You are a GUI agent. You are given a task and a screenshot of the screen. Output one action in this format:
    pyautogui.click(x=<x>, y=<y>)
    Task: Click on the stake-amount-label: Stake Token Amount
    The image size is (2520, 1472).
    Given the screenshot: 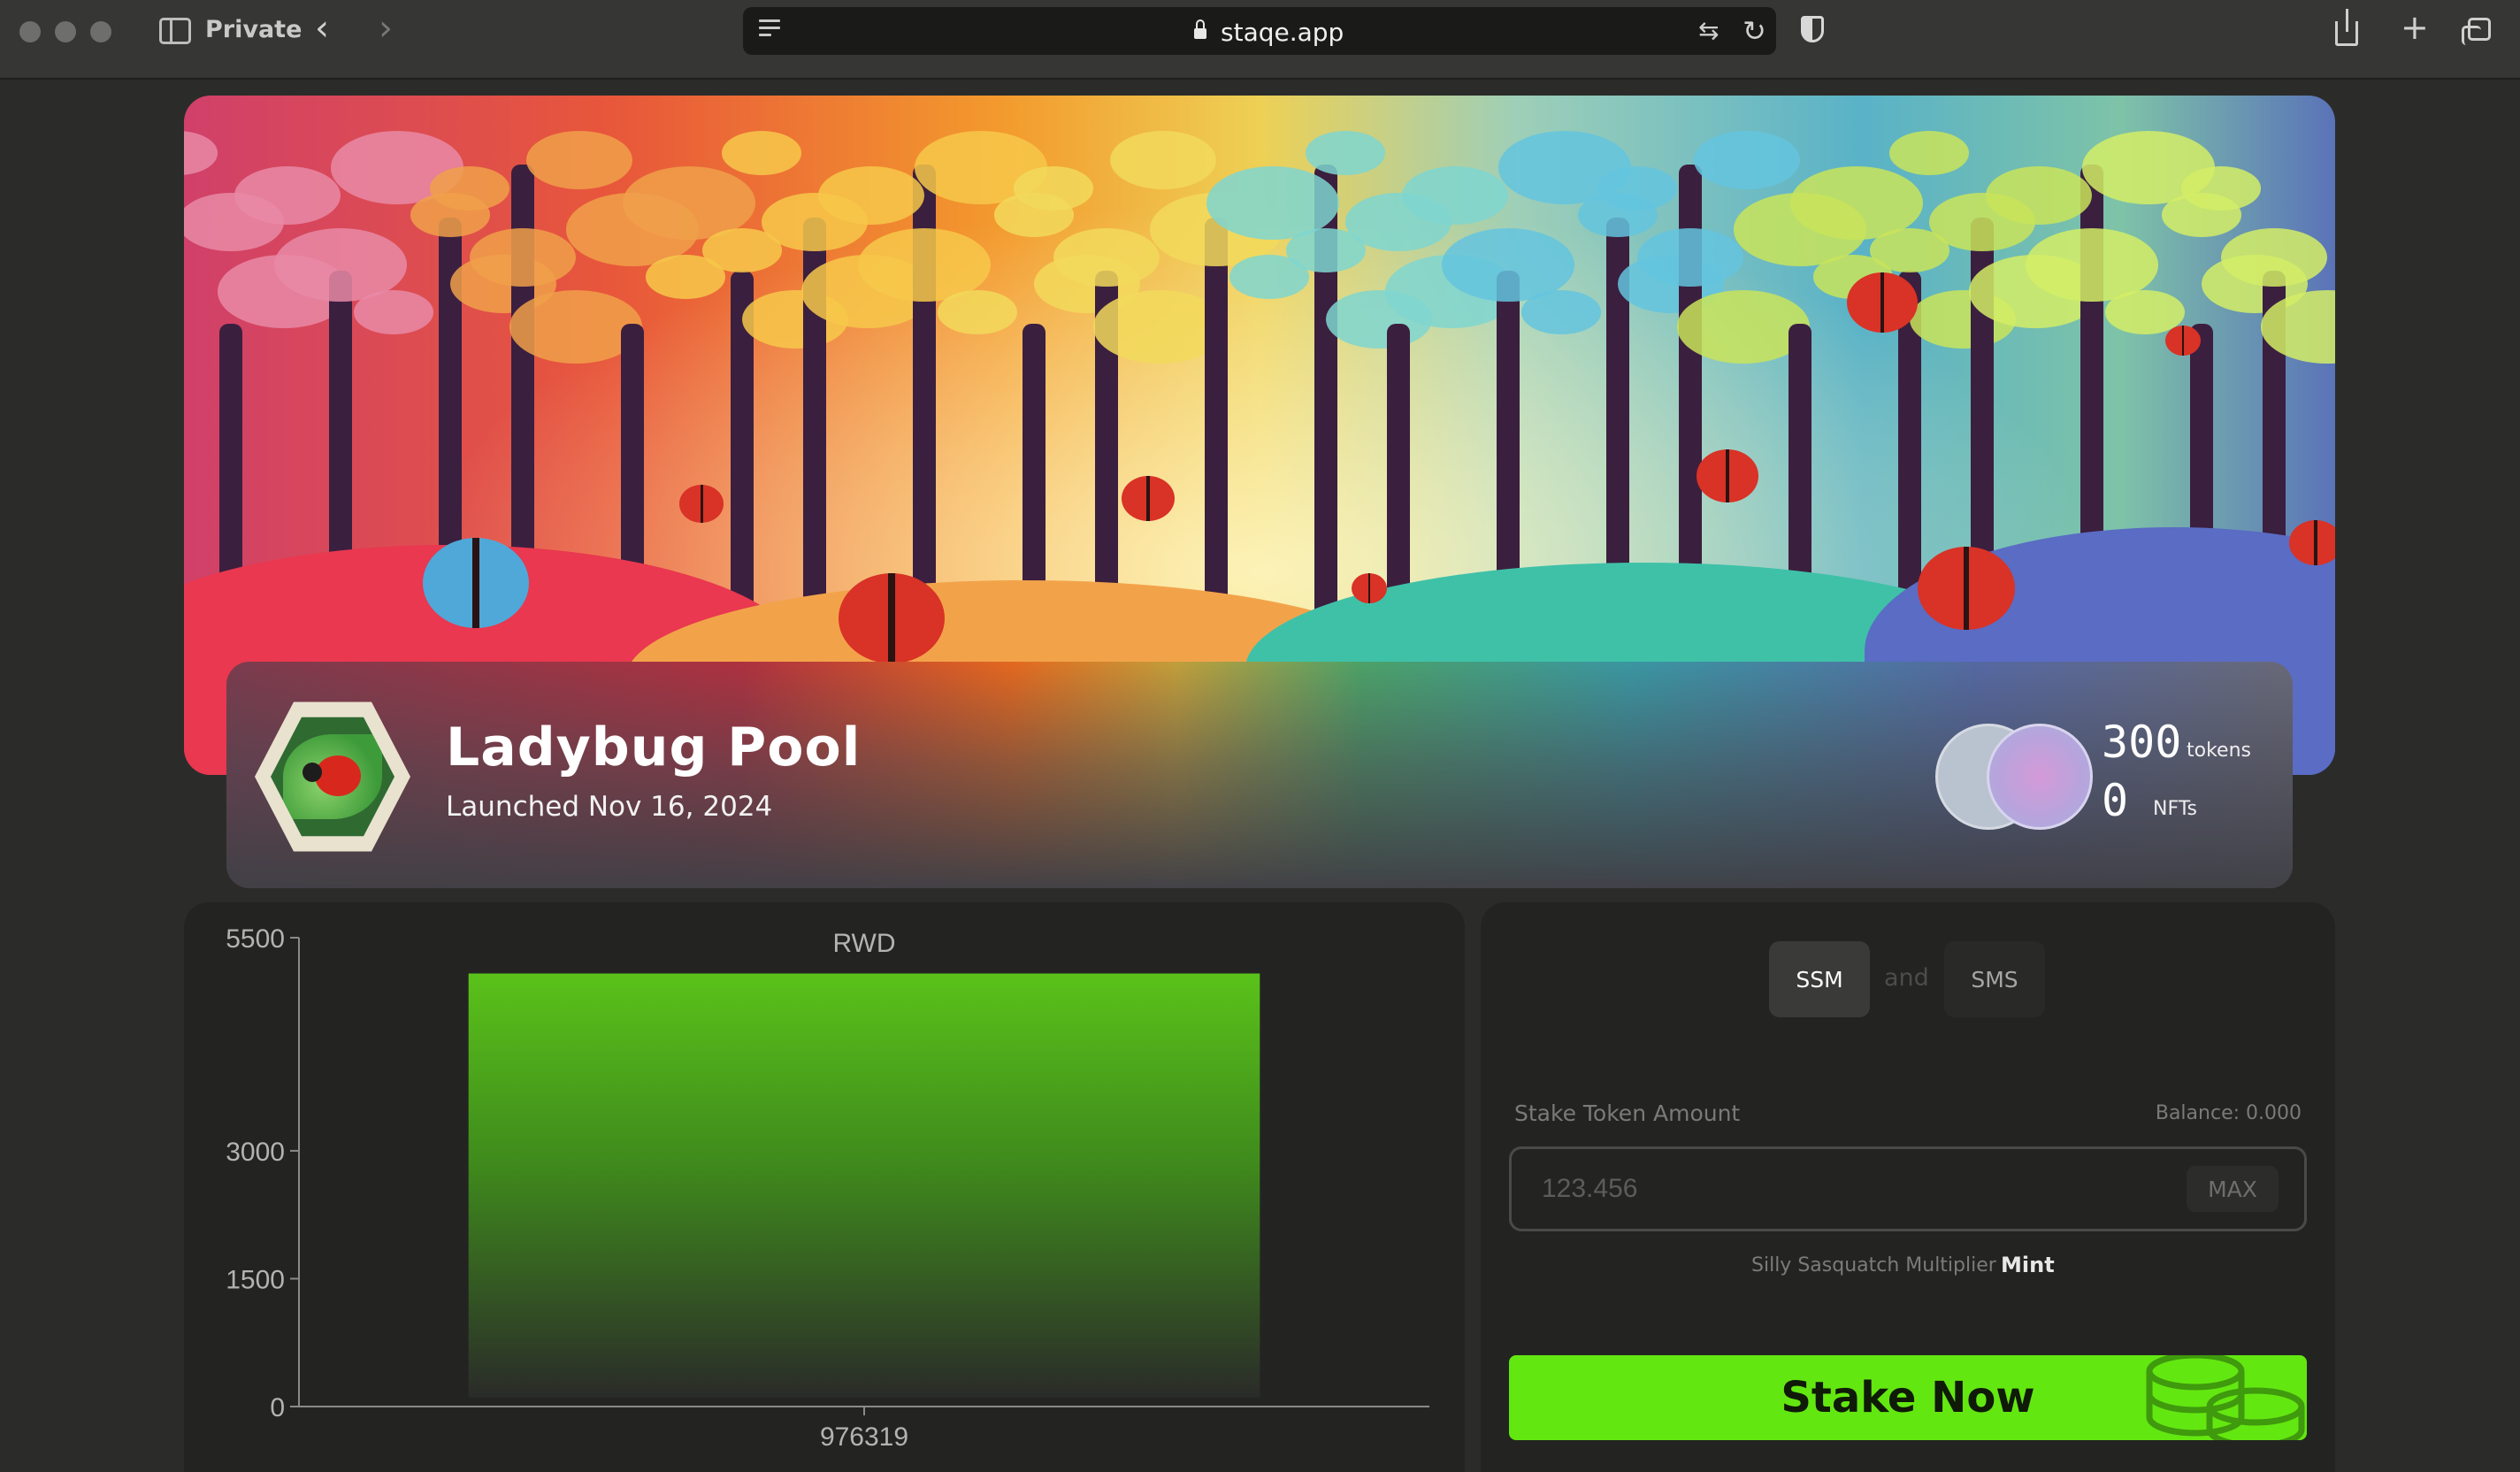 What is the action you would take?
    pyautogui.click(x=1627, y=1113)
    